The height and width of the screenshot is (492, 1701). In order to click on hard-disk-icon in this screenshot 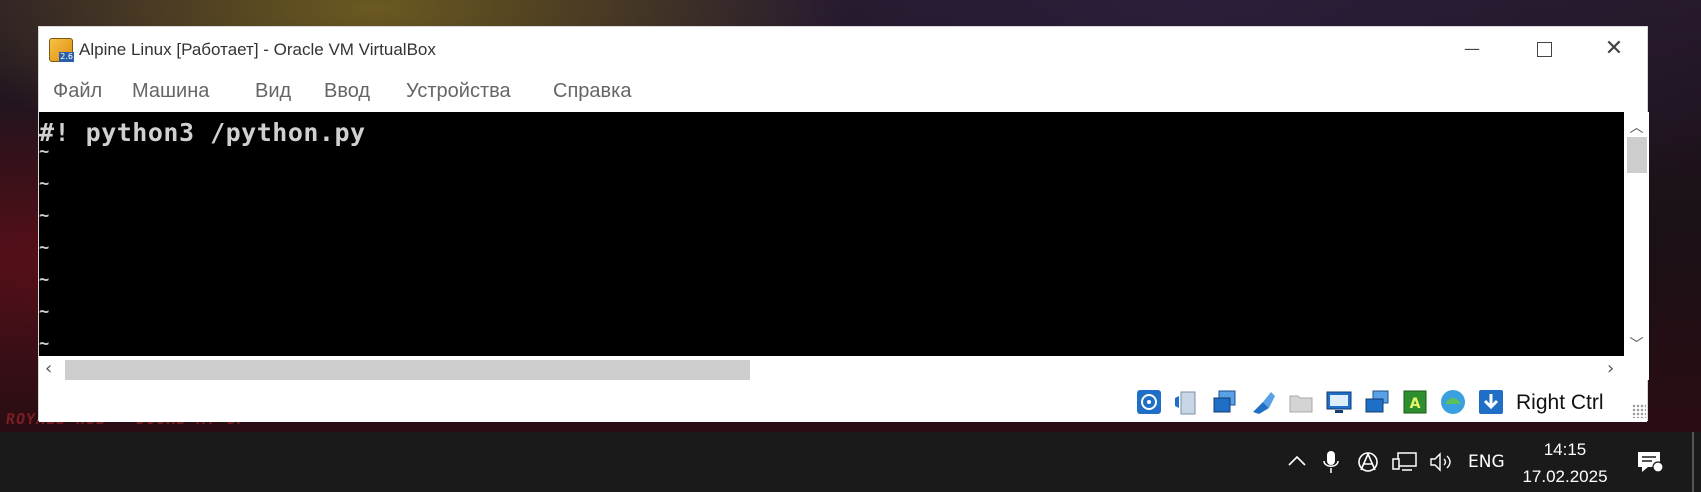, I will do `click(1149, 402)`.